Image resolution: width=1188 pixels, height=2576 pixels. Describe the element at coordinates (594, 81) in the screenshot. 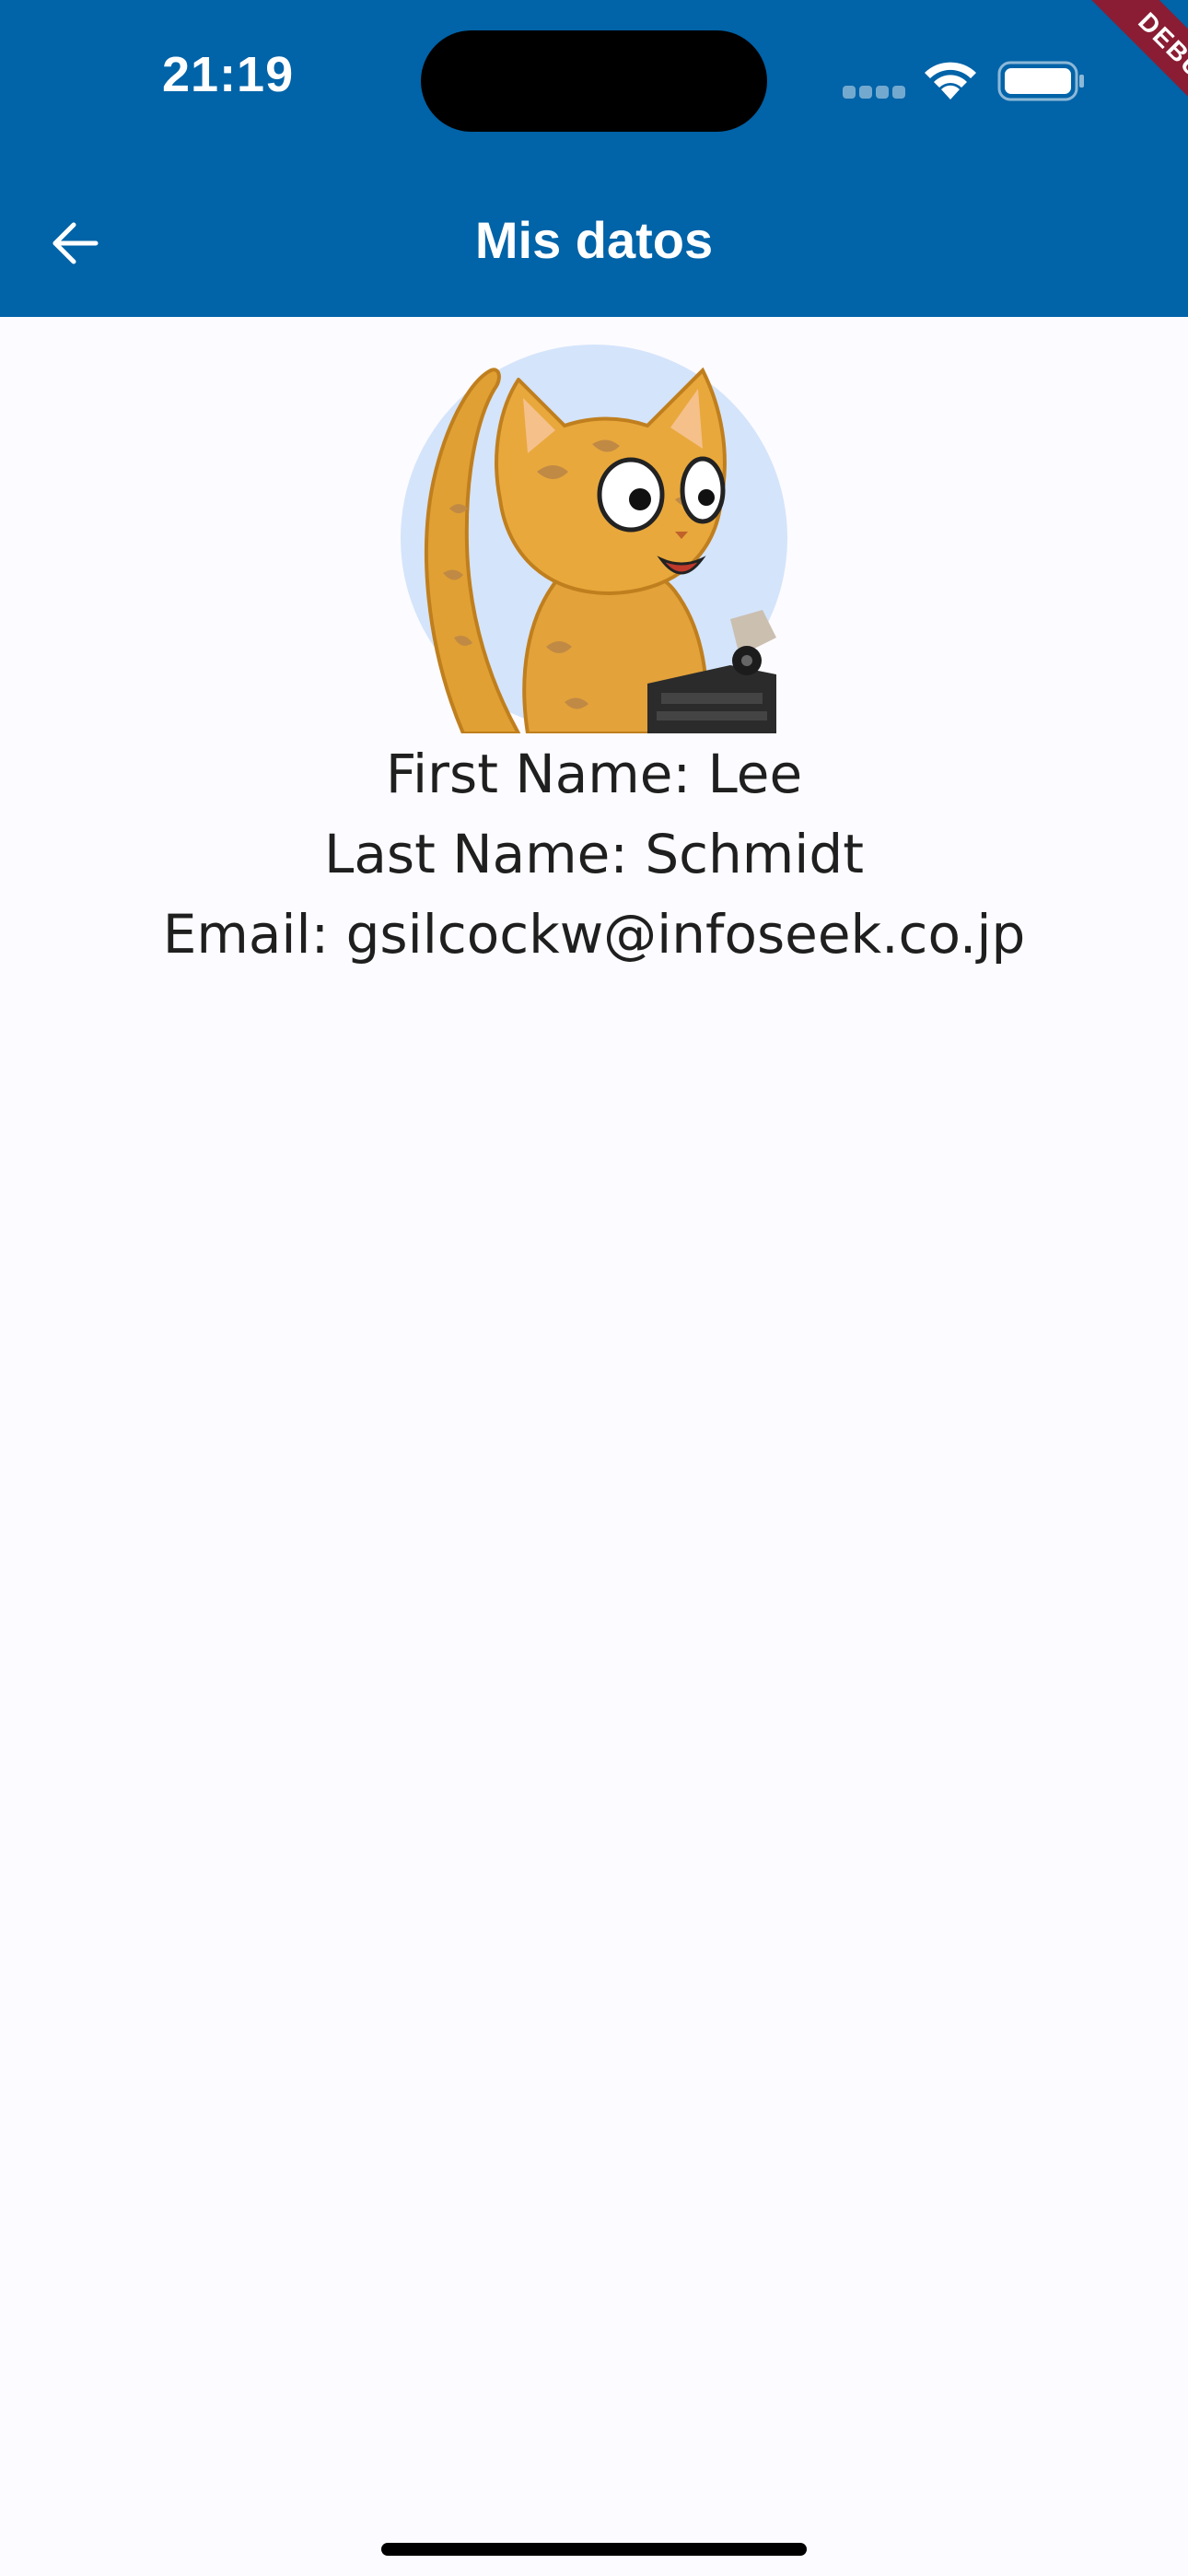

I see `dynamic-island` at that location.